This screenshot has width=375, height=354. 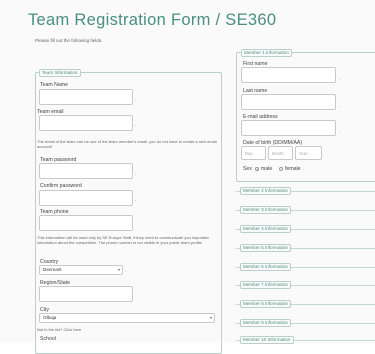 I want to click on member6-section: Member 6 Information, so click(x=305, y=267).